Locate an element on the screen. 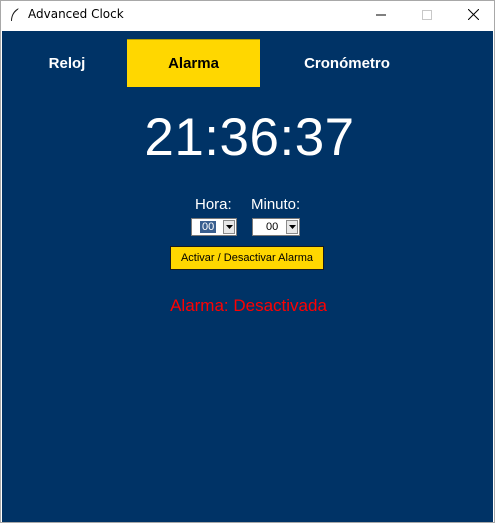 This screenshot has height=523, width=495. title-bar: Advanced Clock is located at coordinates (247, 16).